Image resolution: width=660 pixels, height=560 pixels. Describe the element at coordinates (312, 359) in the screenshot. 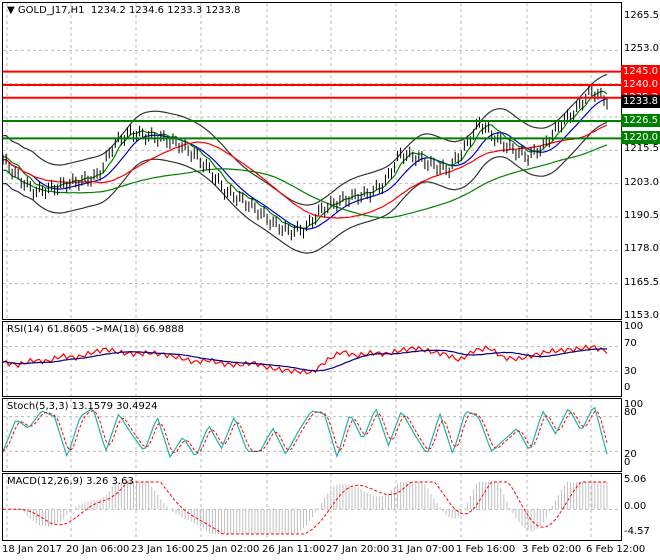

I see `rsi-panel: RSI(14) 61.8605 ->MA(18) 66.9888` at that location.